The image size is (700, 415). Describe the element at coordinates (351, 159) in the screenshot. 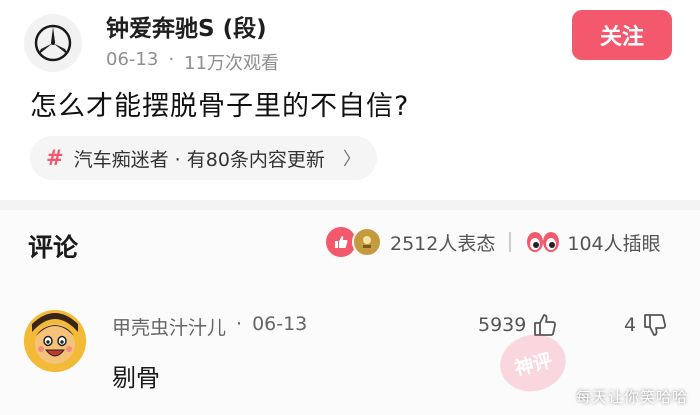

I see `chevron-right-icon: 〉` at that location.